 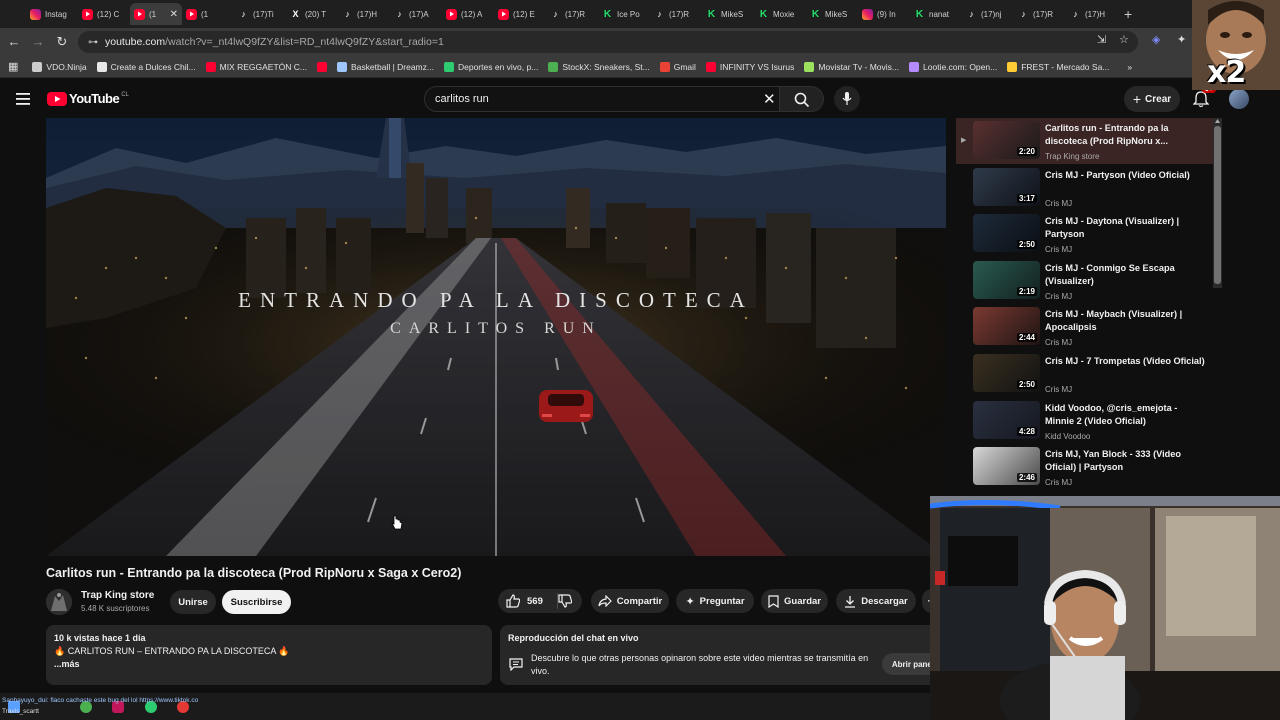 I want to click on playlist-thumbnail: 2:44, so click(x=1006, y=326).